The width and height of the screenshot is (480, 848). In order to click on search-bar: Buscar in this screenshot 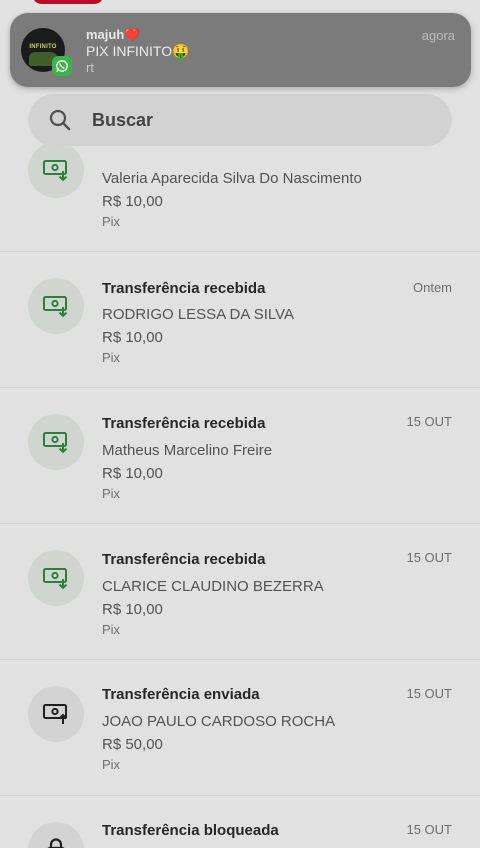, I will do `click(240, 120)`.